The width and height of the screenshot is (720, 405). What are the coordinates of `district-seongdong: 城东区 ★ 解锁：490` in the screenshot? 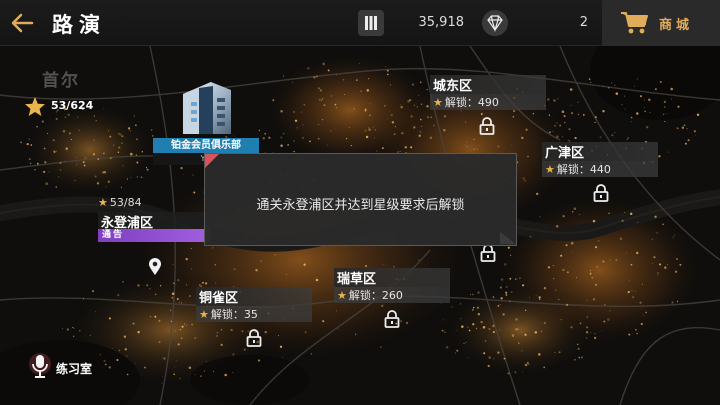 It's located at (488, 92).